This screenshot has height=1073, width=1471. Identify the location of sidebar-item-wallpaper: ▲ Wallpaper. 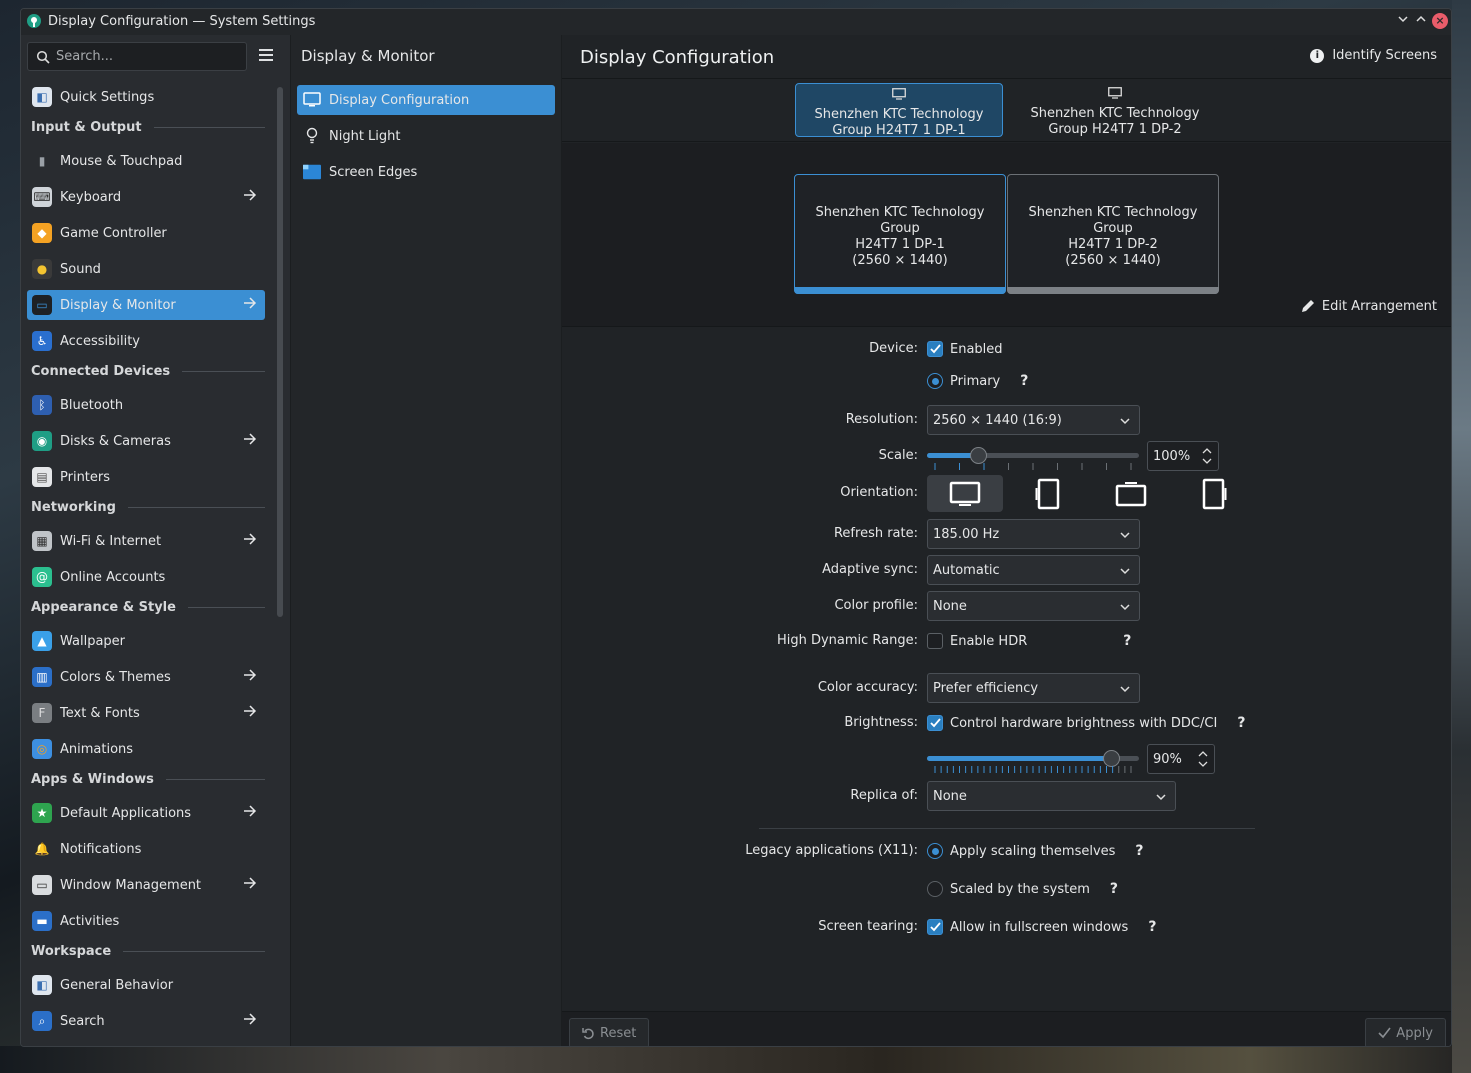
(146, 641).